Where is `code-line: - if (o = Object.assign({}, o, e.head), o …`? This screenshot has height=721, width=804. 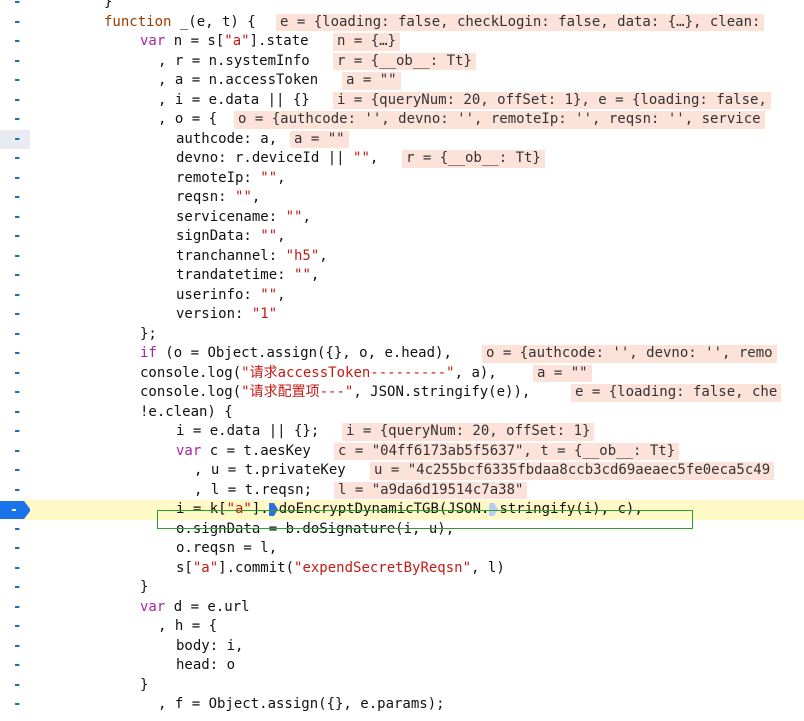
code-line: - if (o = Object.assign({}, o, e.head), o … is located at coordinates (402, 354).